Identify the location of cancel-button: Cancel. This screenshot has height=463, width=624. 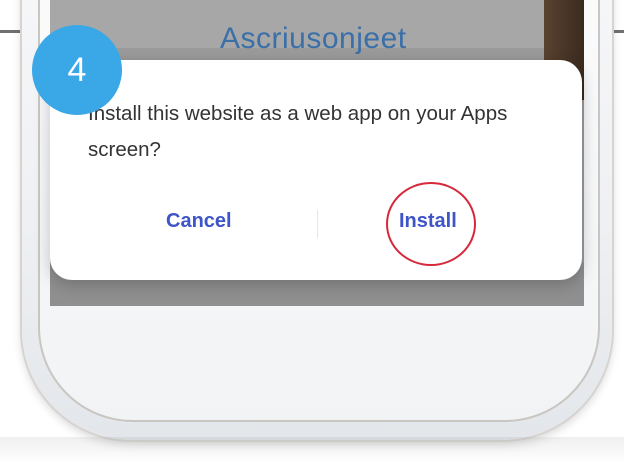
(199, 221).